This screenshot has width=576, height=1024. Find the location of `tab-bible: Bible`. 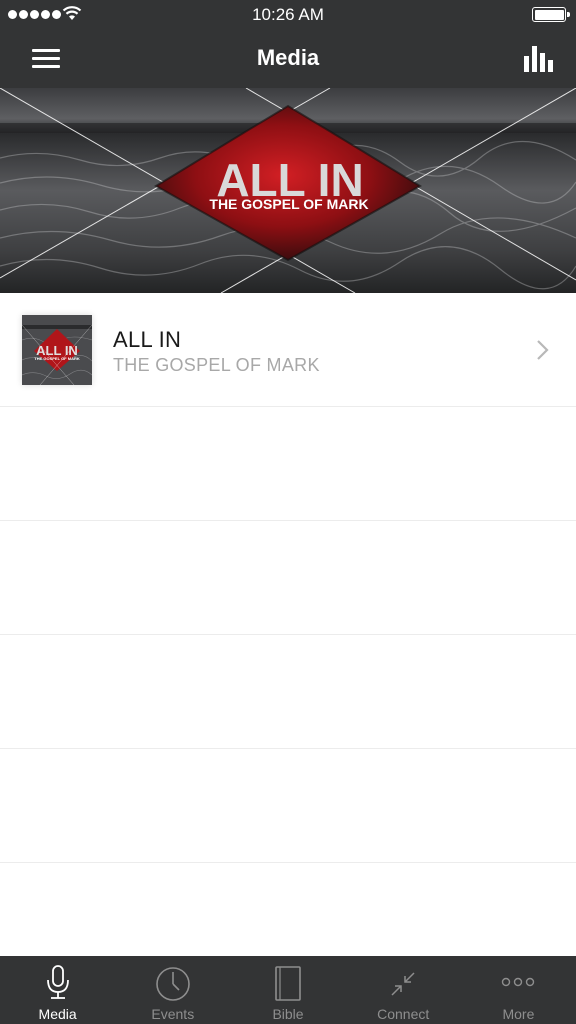

tab-bible: Bible is located at coordinates (287, 990).